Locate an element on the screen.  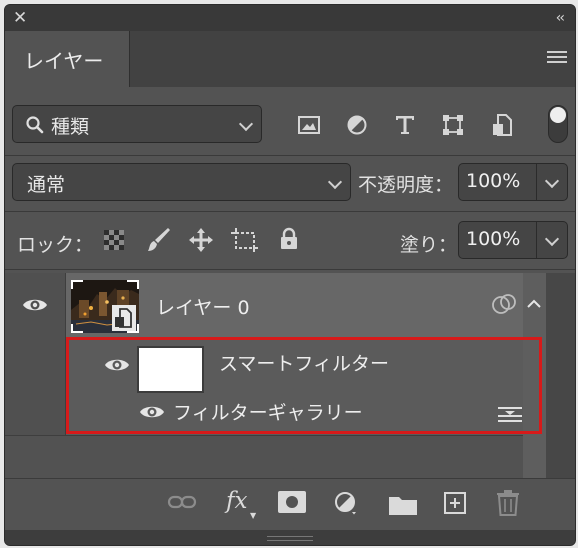
lock-image-pixels-brush-icon is located at coordinates (159, 240).